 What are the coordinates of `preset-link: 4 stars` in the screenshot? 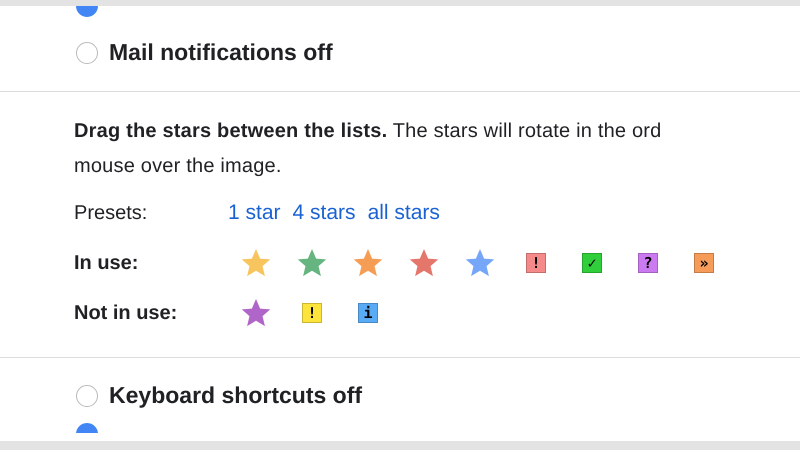 It's located at (324, 213).